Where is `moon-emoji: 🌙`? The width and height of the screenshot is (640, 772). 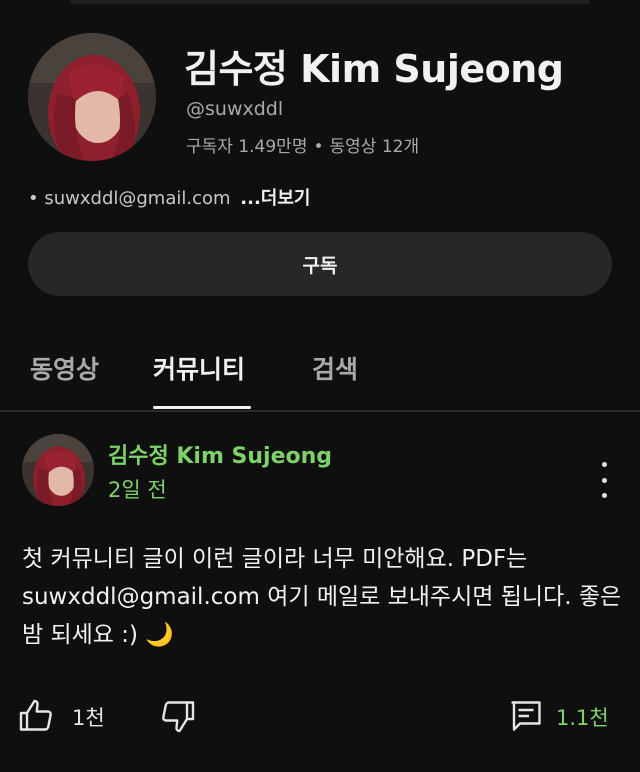
moon-emoji: 🌙 is located at coordinates (159, 635).